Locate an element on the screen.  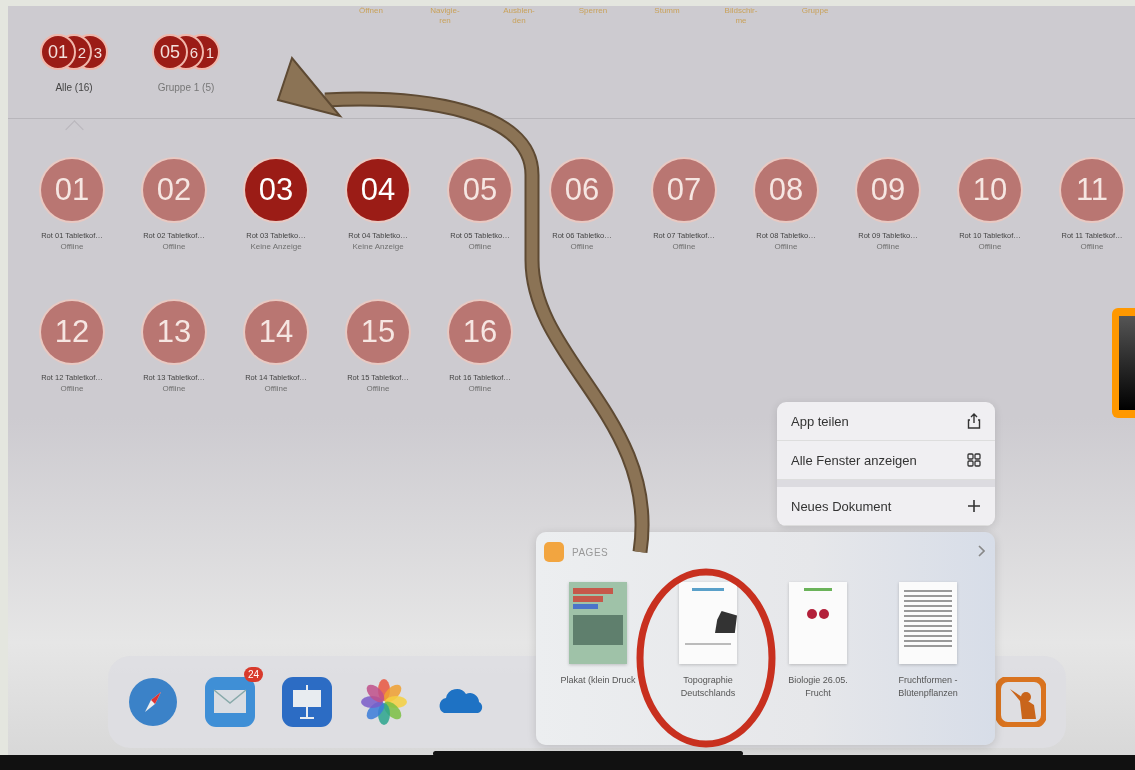
grid-icon is located at coordinates (974, 460).